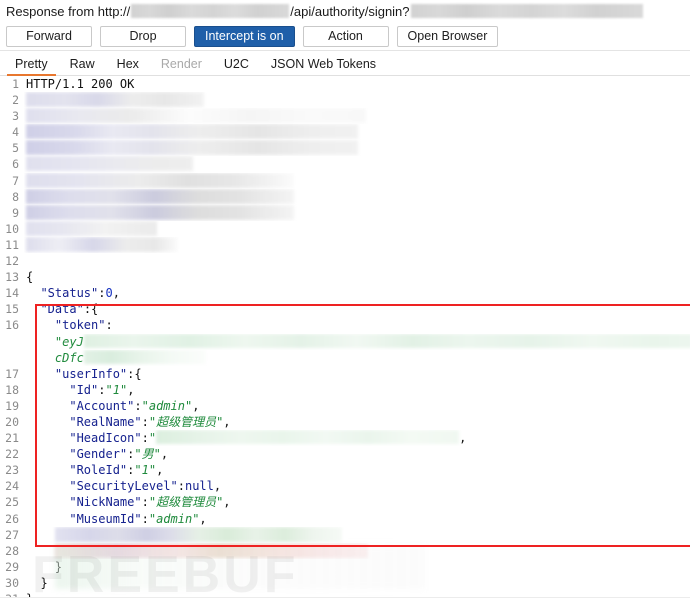  I want to click on toolbar-button-open-browser: Open Browser, so click(447, 36).